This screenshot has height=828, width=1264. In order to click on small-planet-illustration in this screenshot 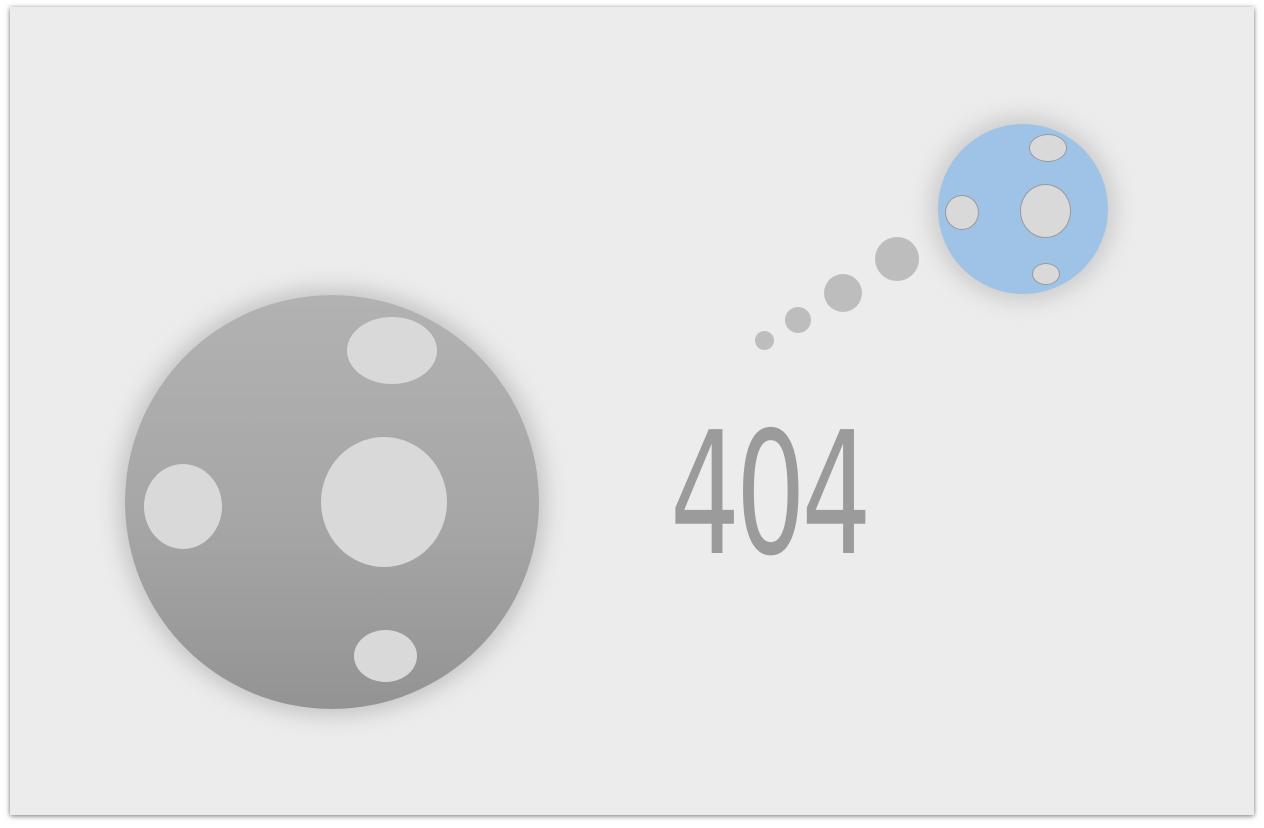, I will do `click(1023, 209)`.